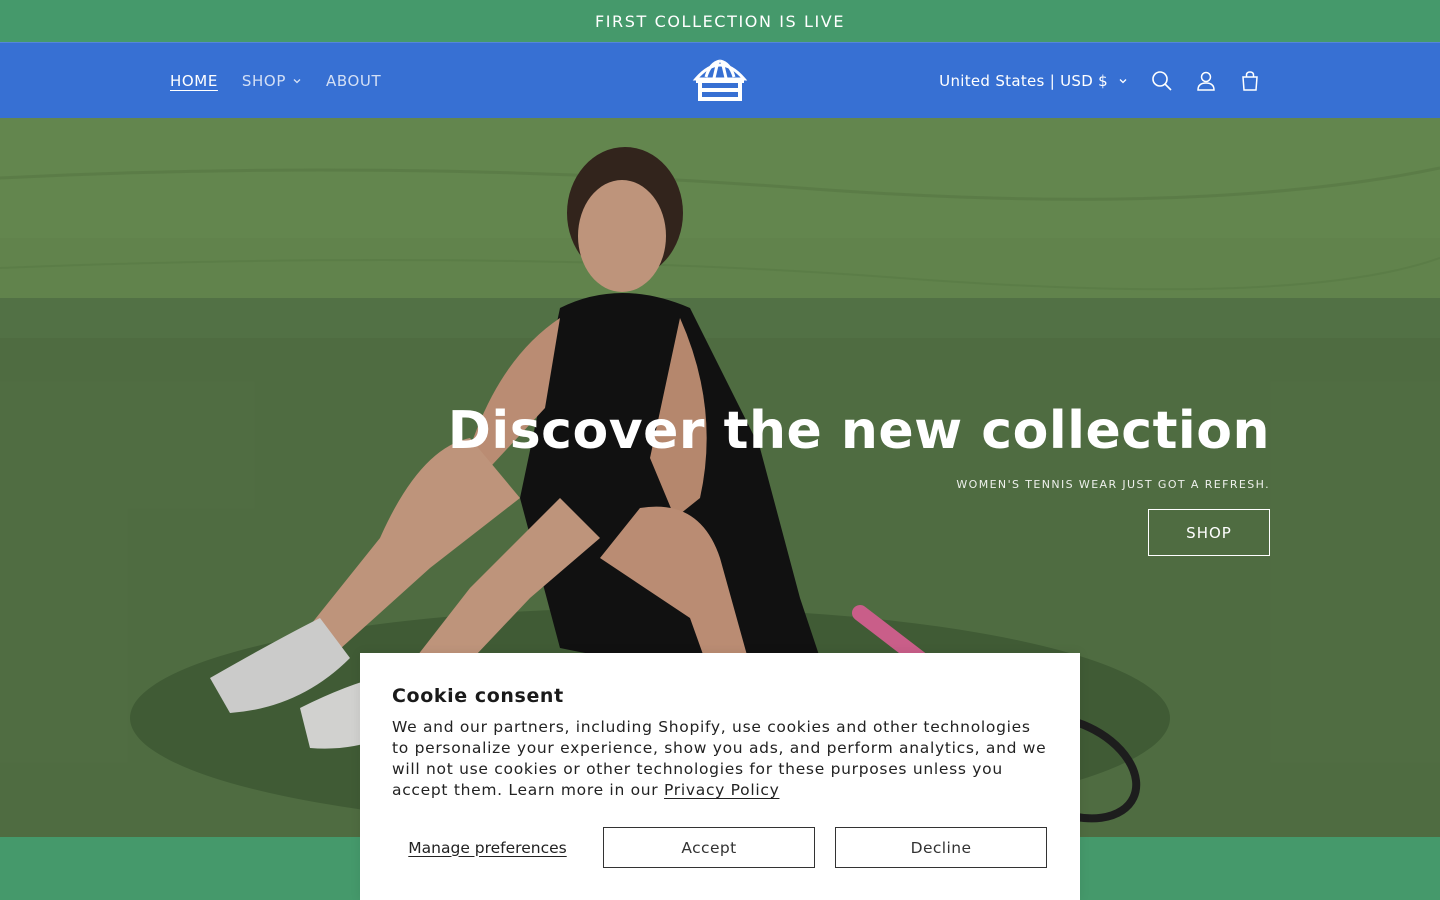 This screenshot has width=1440, height=900. I want to click on announcement-text: FIRST COLLECTION IS LIVE, so click(720, 21).